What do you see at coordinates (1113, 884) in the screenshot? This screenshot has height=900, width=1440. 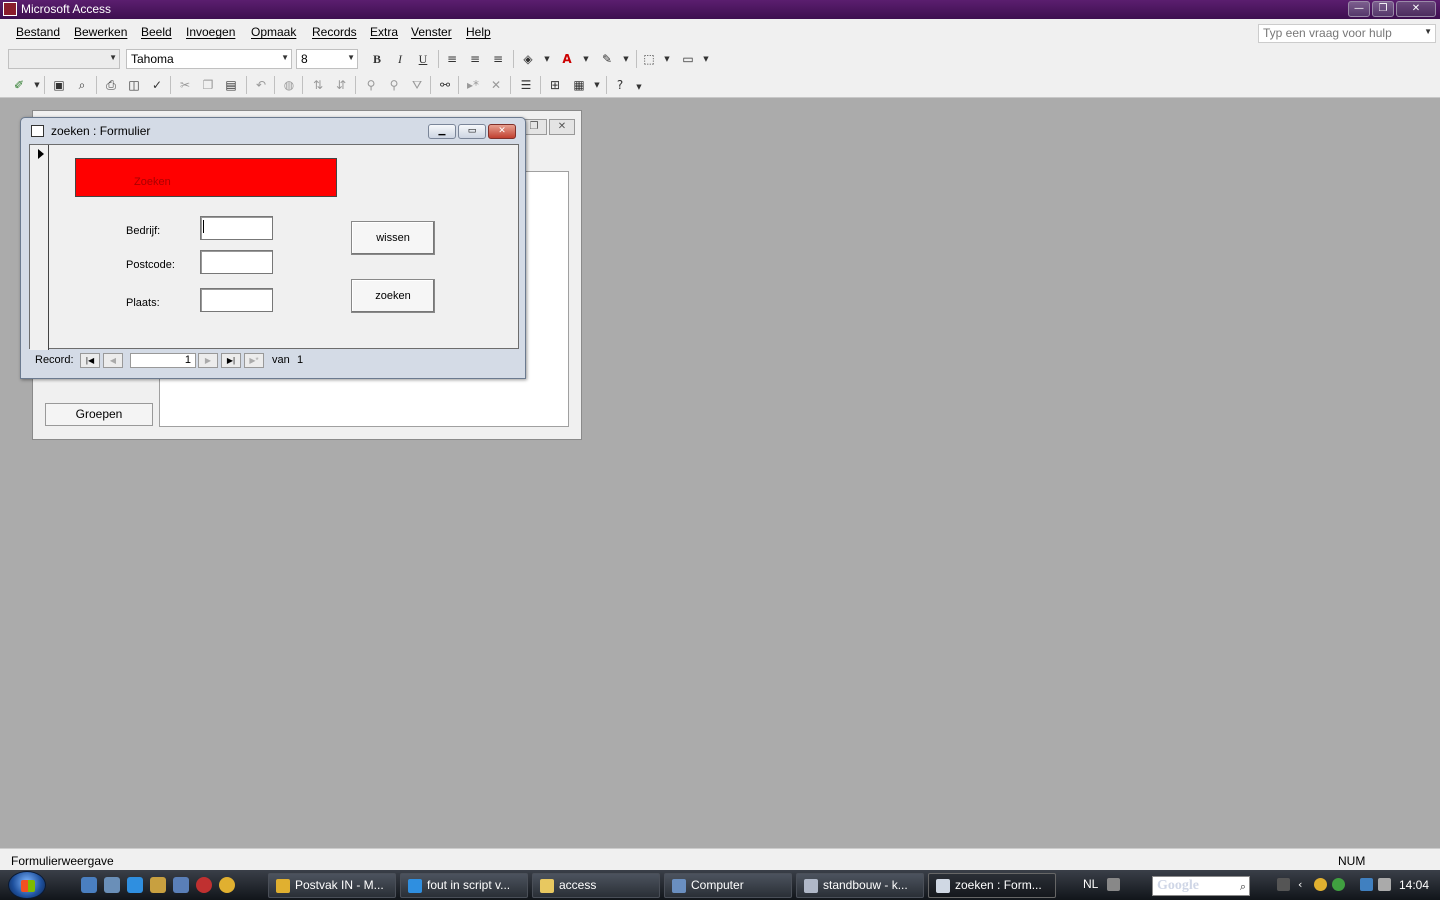 I see `keyboard-icon` at bounding box center [1113, 884].